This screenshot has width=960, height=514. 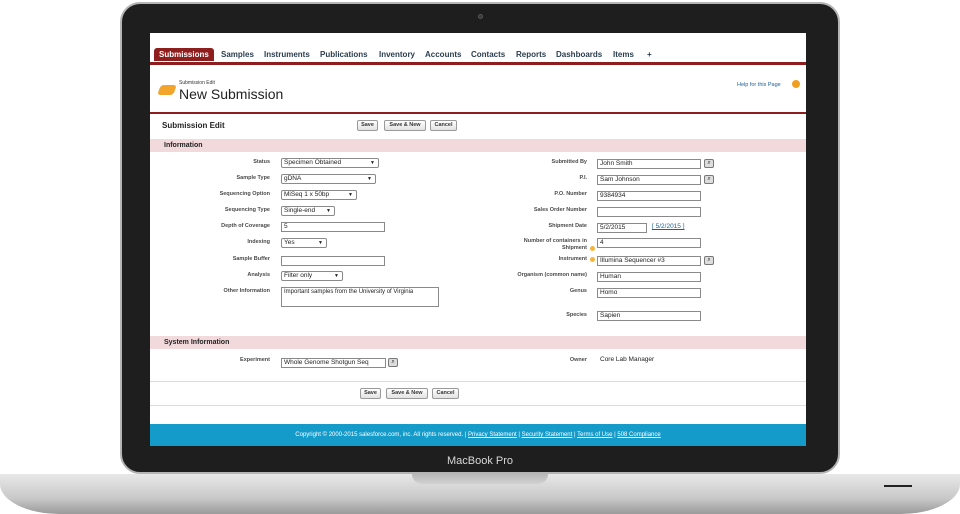 I want to click on edit-title: Submission Edit, so click(x=193, y=125).